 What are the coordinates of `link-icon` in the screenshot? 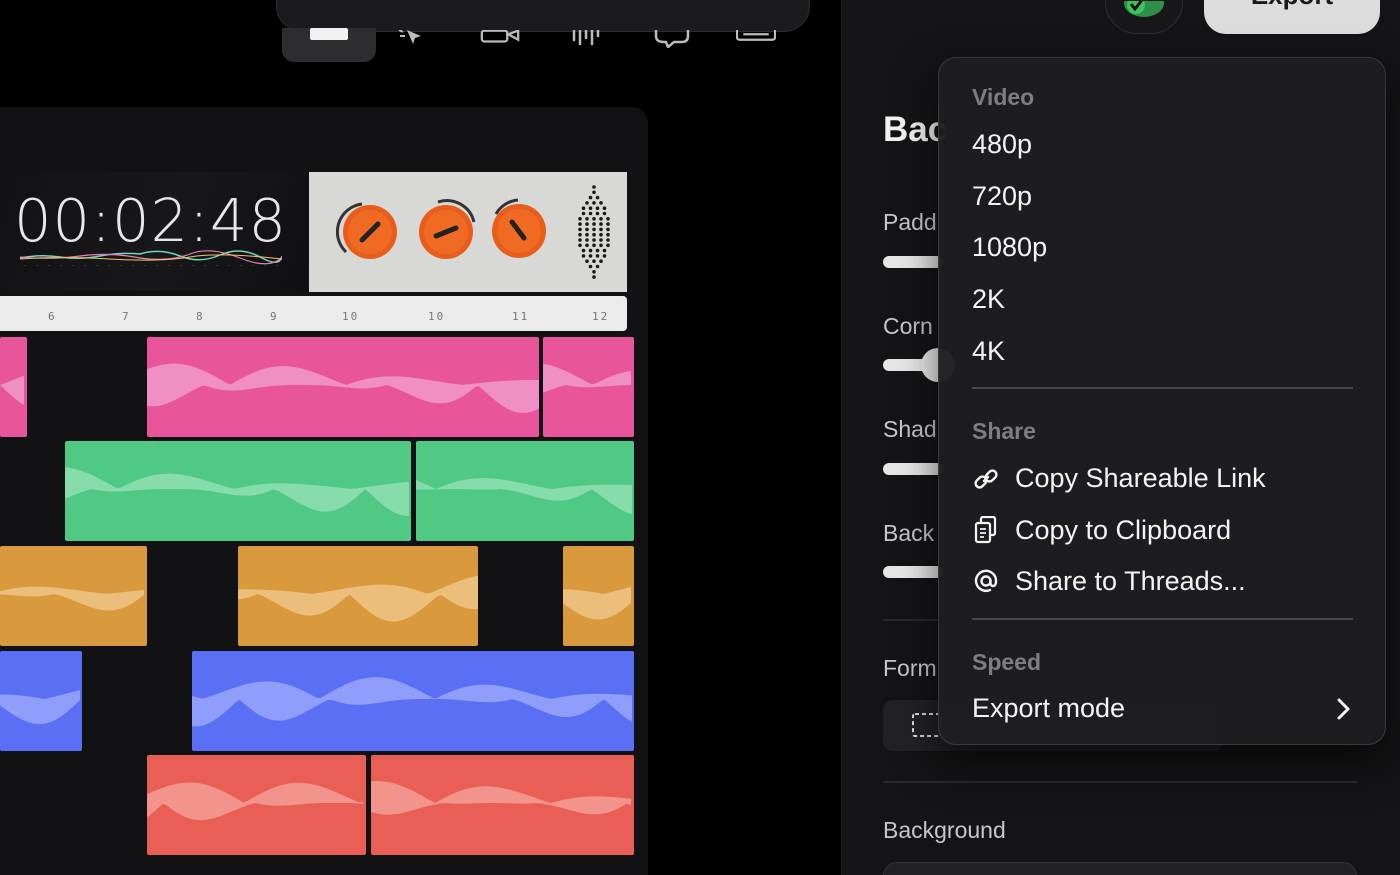 It's located at (986, 479).